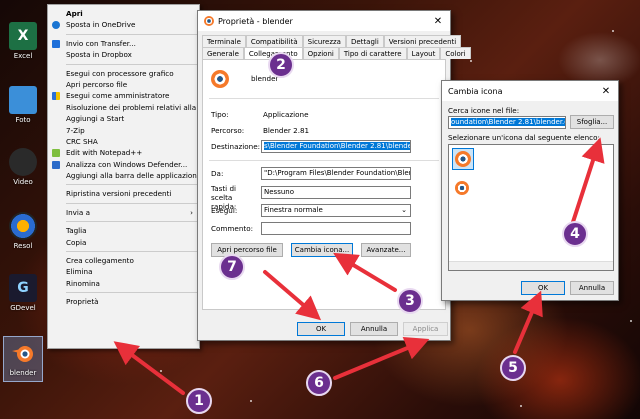  What do you see at coordinates (575, 234) in the screenshot?
I see `annotation-badge-4: 4` at bounding box center [575, 234].